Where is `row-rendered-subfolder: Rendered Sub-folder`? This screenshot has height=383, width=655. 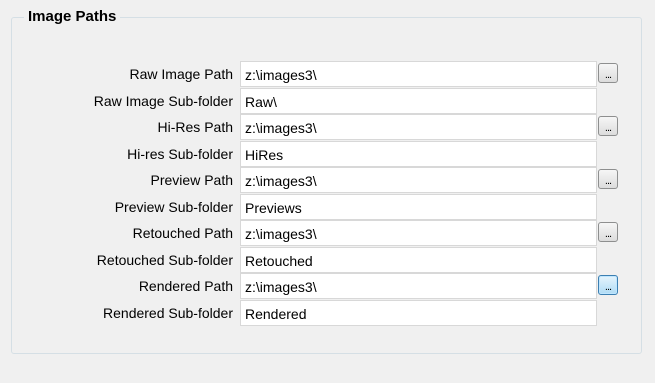
row-rendered-subfolder: Rendered Sub-folder is located at coordinates (320, 313).